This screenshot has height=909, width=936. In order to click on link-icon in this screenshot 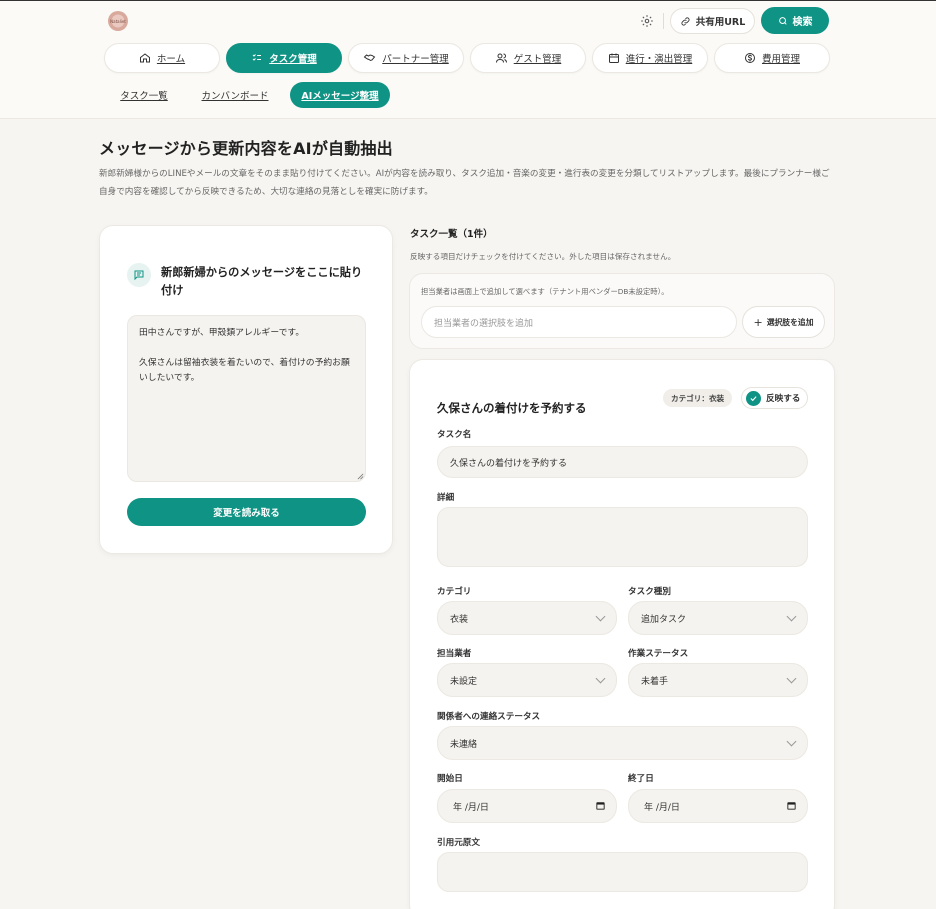, I will do `click(685, 21)`.